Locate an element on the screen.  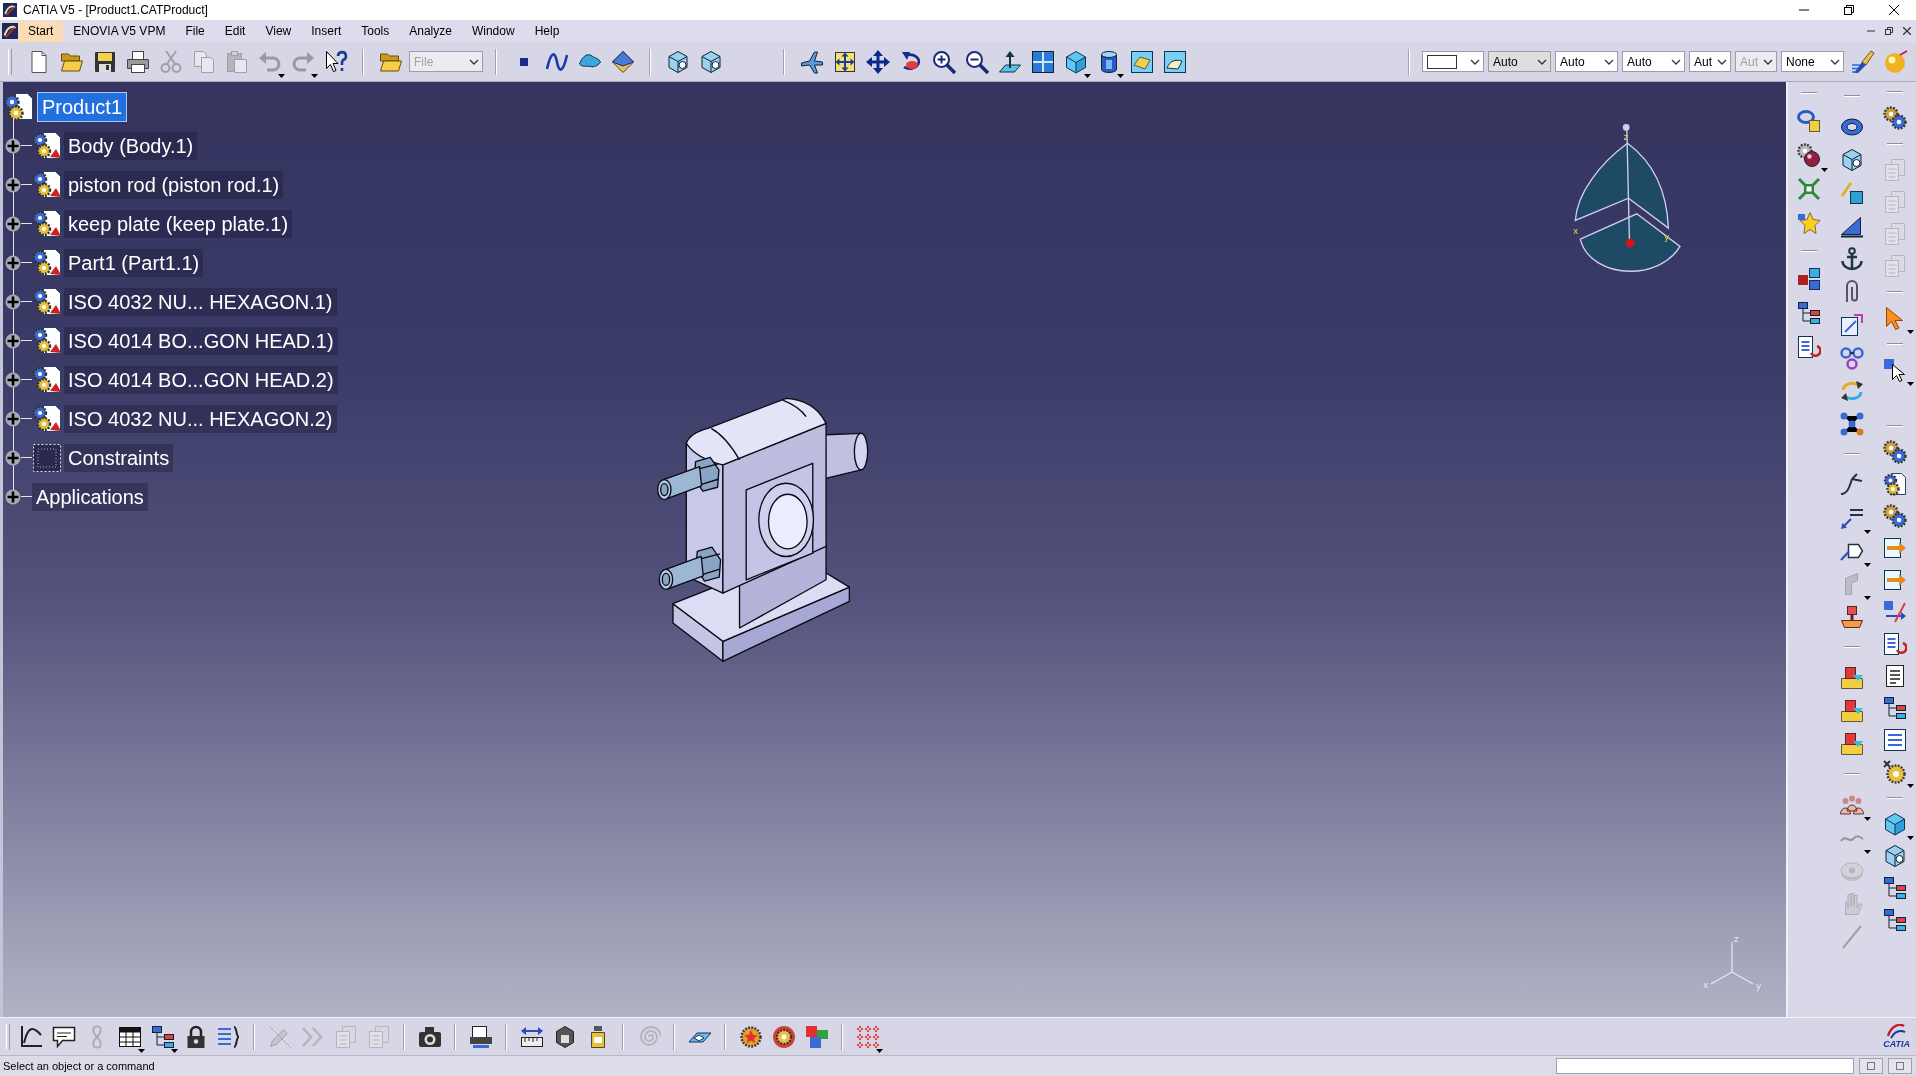
menu-item: Start is located at coordinates (41, 31).